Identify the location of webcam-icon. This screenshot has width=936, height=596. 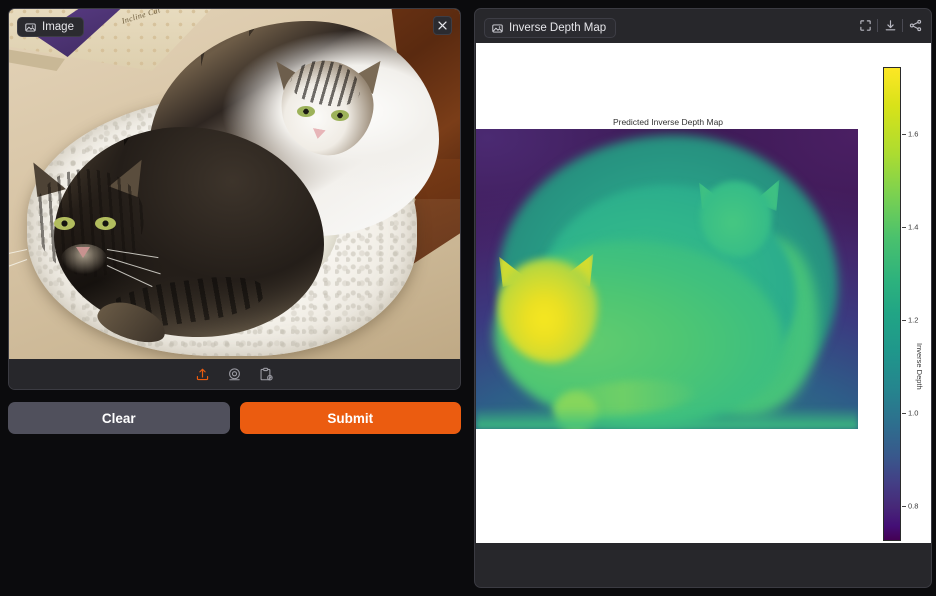
(235, 374).